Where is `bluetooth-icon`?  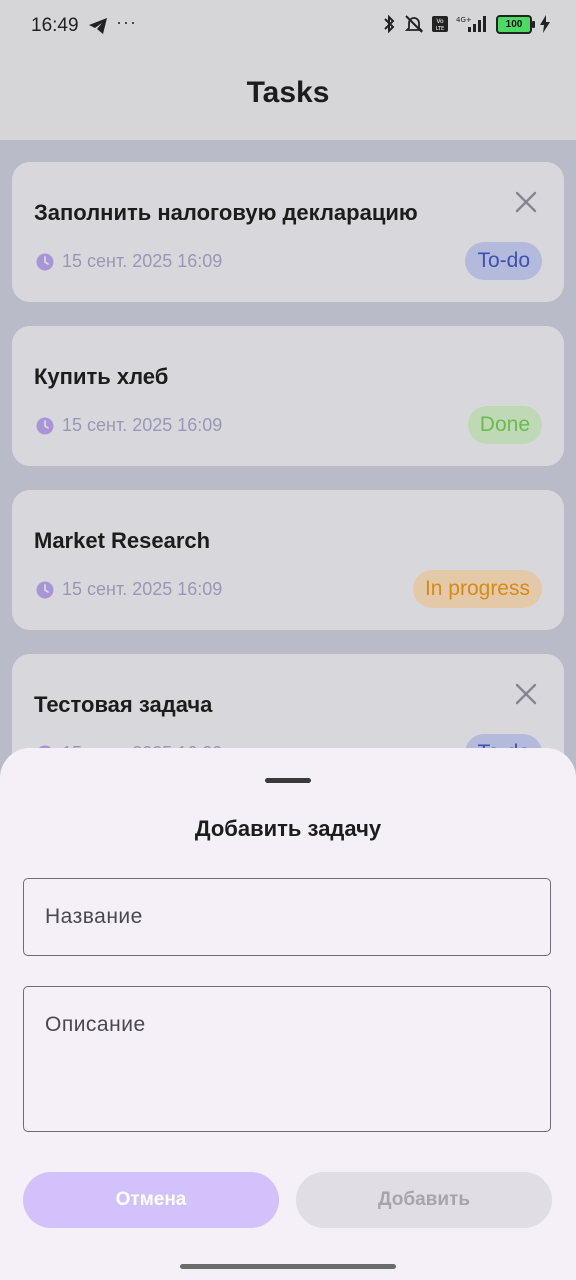
bluetooth-icon is located at coordinates (389, 24).